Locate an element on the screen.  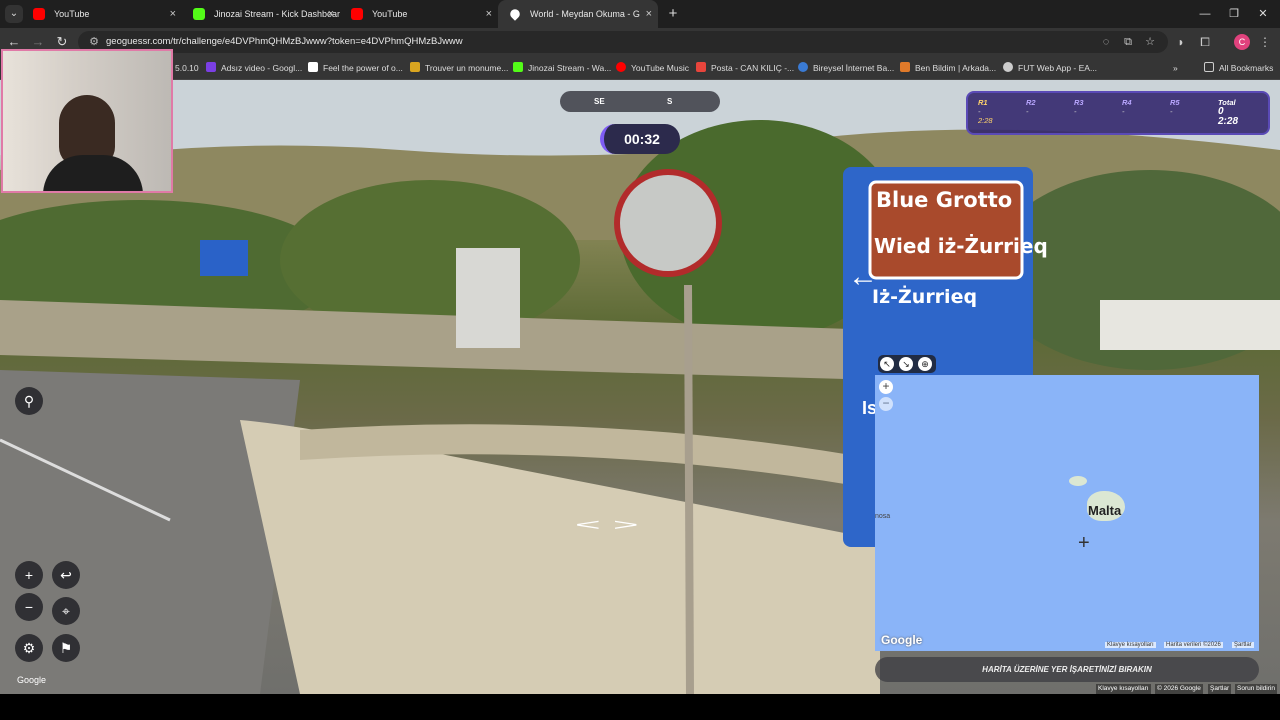
monument-icon is located at coordinates (415, 67).